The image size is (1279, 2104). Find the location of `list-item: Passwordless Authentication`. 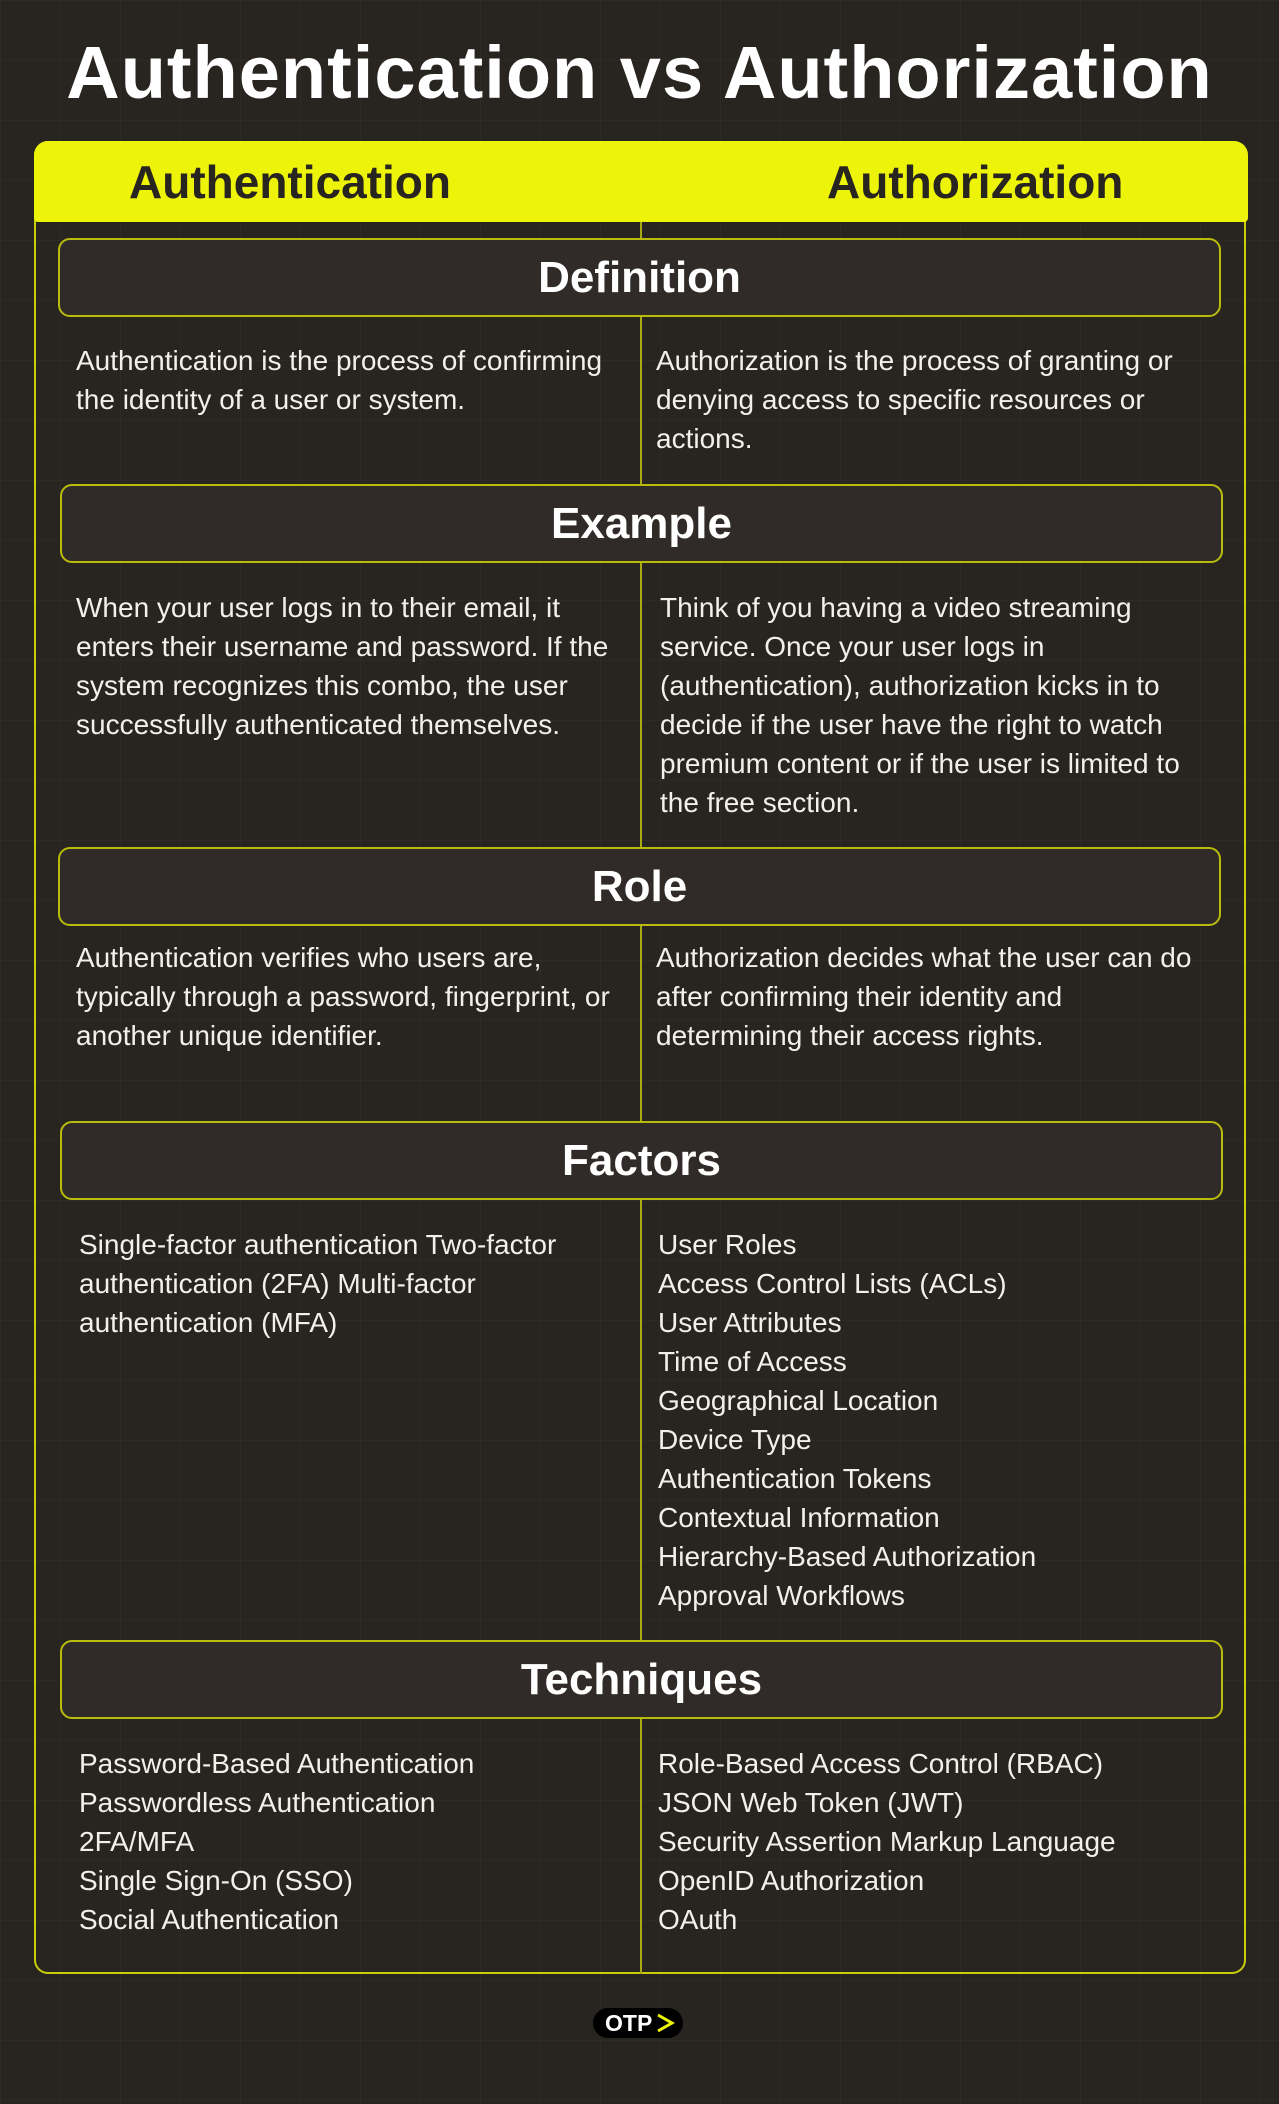

list-item: Passwordless Authentication is located at coordinates (257, 1802).